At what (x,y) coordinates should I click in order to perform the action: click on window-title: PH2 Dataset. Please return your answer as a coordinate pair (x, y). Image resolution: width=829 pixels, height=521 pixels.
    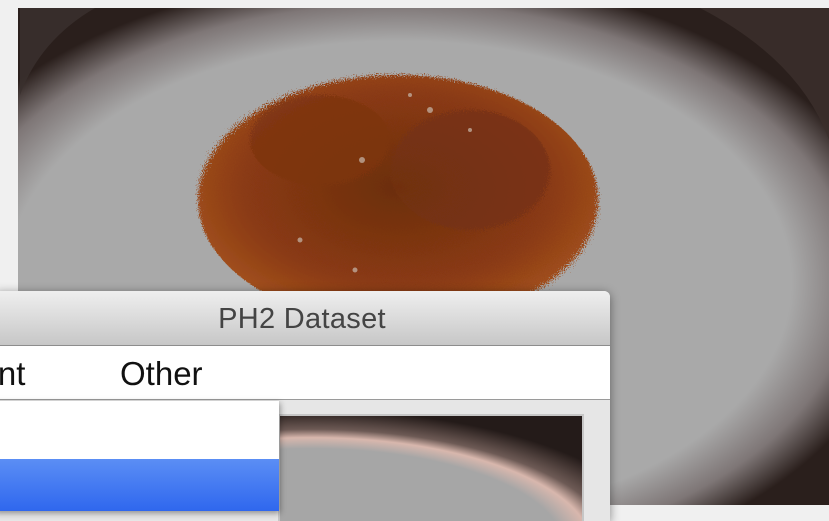
    Looking at the image, I should click on (302, 319).